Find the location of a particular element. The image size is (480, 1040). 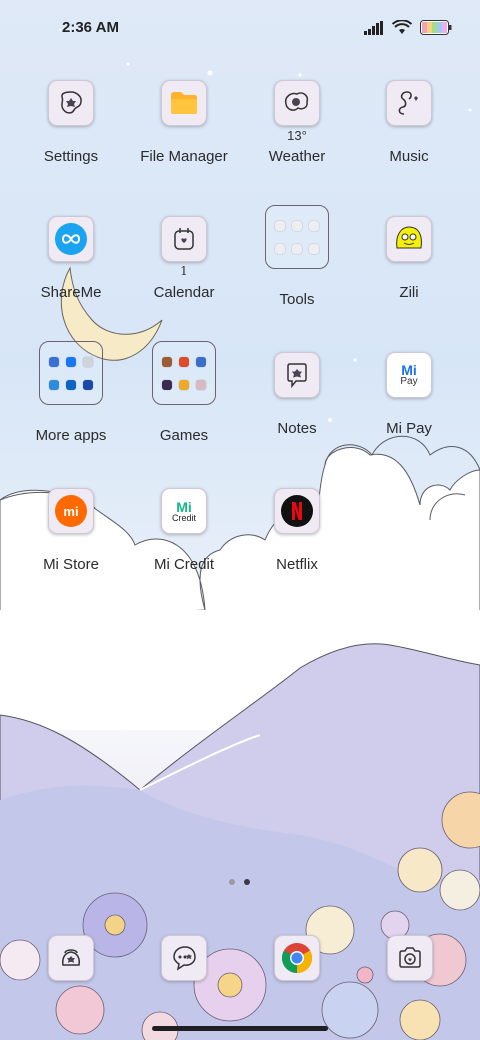

mi-store-app: mi Mi Store is located at coordinates (71, 530).